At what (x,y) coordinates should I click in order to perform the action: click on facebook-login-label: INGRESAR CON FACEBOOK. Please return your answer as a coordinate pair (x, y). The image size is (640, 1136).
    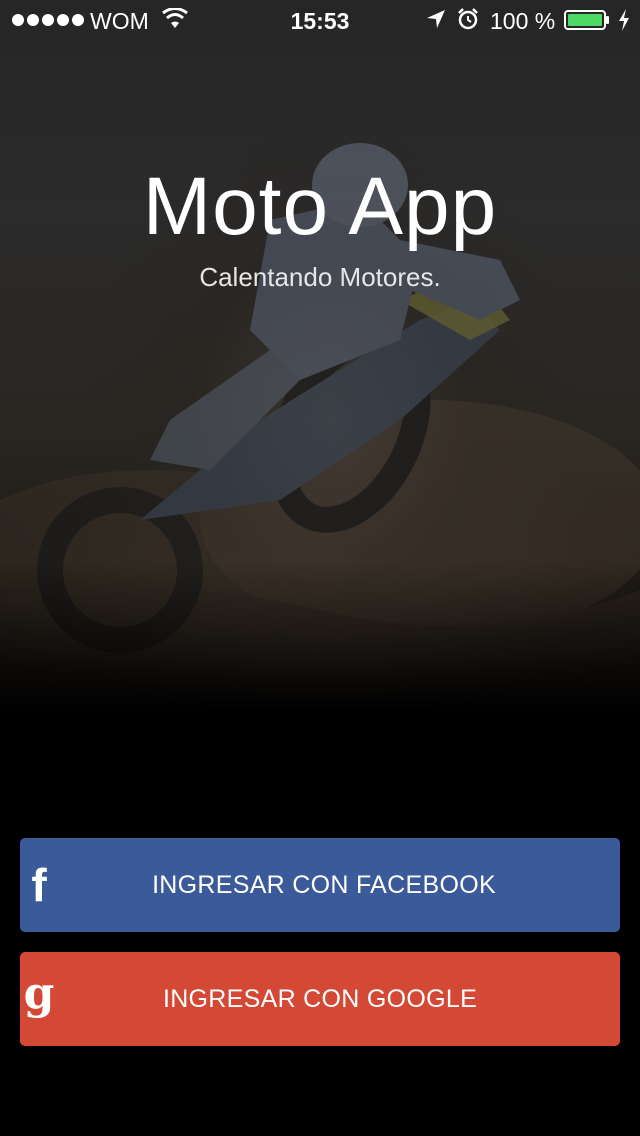
    Looking at the image, I should click on (324, 884).